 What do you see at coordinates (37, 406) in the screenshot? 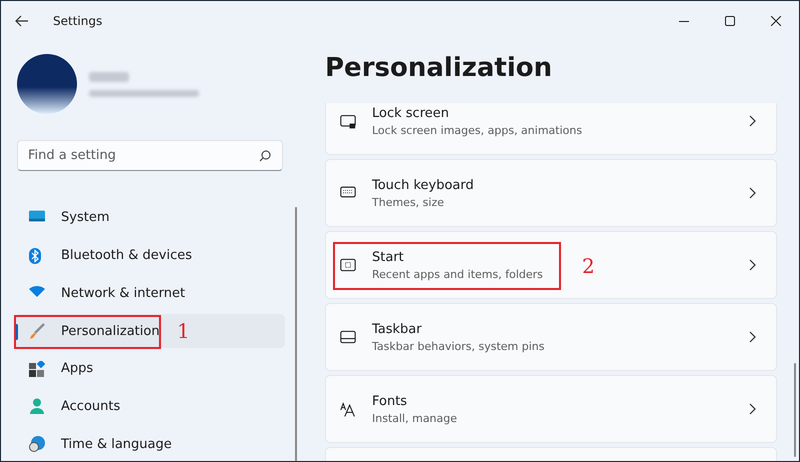
I see `person-icon` at bounding box center [37, 406].